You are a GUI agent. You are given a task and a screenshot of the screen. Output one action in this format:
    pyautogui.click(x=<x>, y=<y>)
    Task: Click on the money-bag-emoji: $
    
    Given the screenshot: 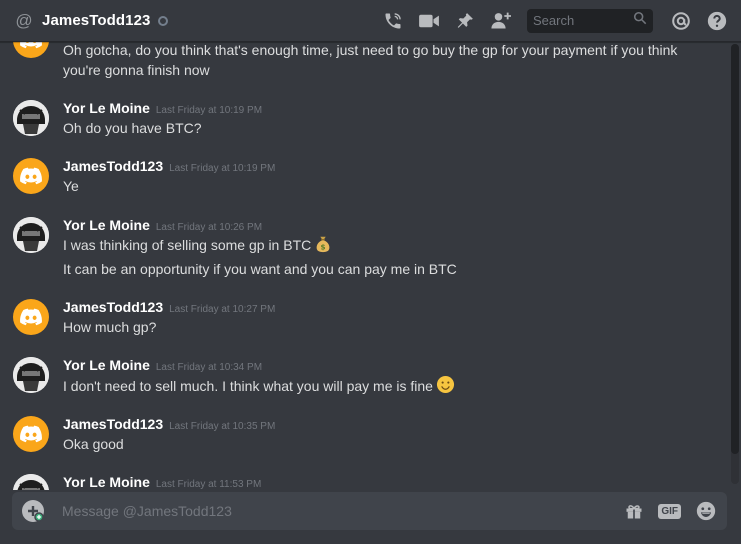 What is the action you would take?
    pyautogui.click(x=323, y=246)
    